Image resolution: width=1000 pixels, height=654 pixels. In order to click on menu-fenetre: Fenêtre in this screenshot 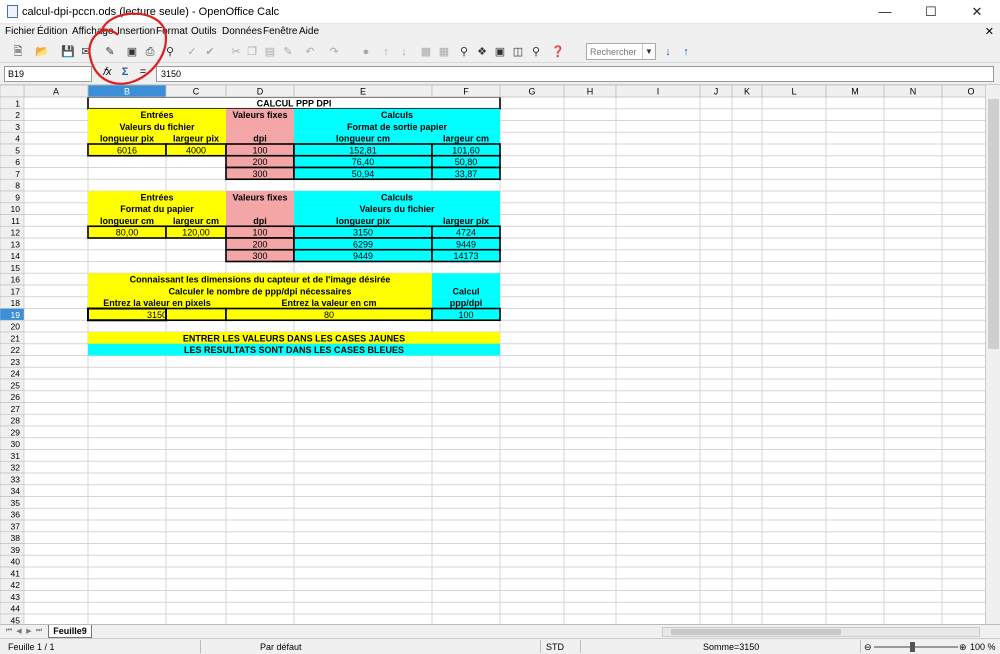, I will do `click(280, 31)`.